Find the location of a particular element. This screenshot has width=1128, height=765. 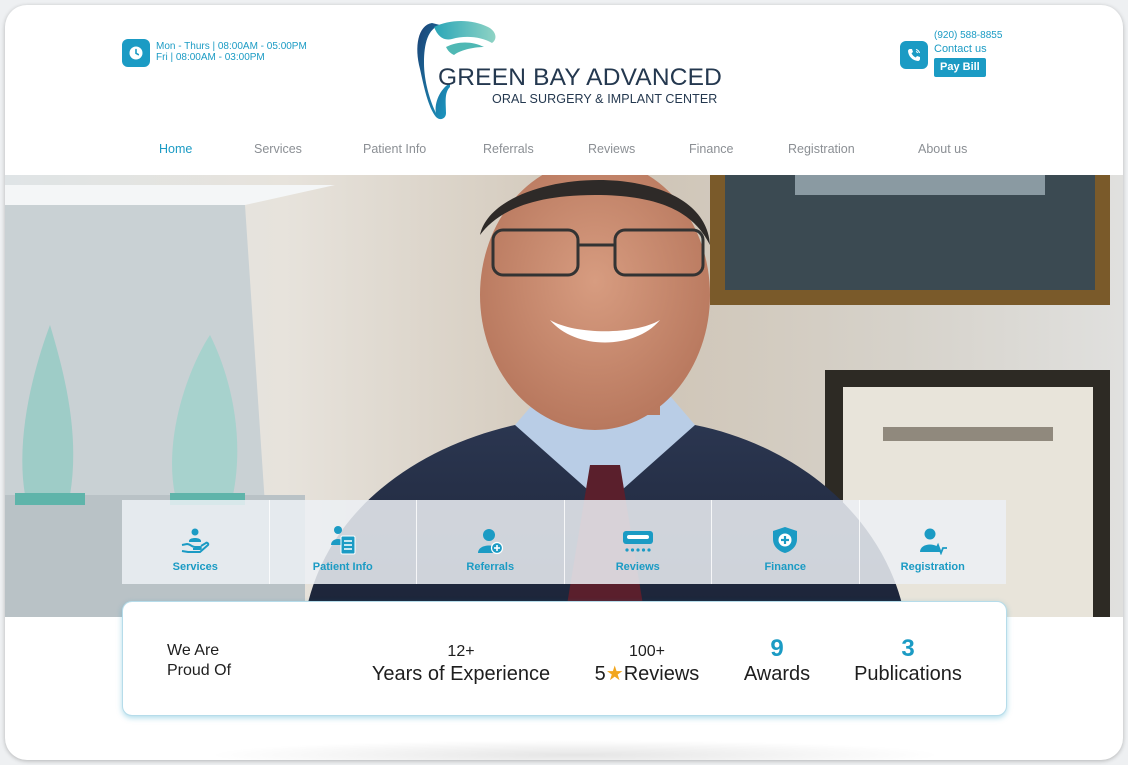

quick-link-finance: Finance is located at coordinates (786, 542).